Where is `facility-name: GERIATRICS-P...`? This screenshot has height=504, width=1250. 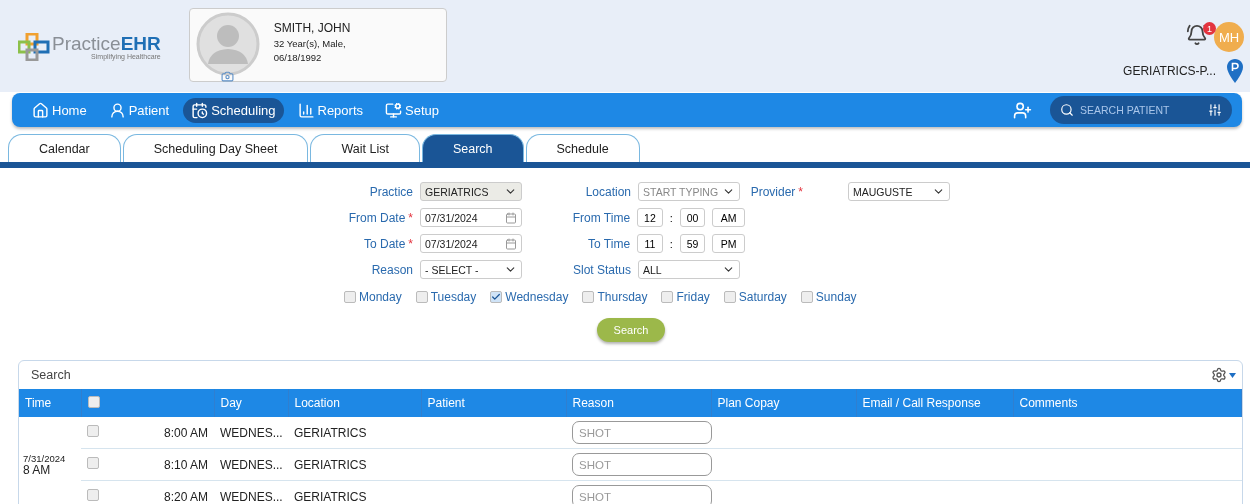
facility-name: GERIATRICS-P... is located at coordinates (1169, 71).